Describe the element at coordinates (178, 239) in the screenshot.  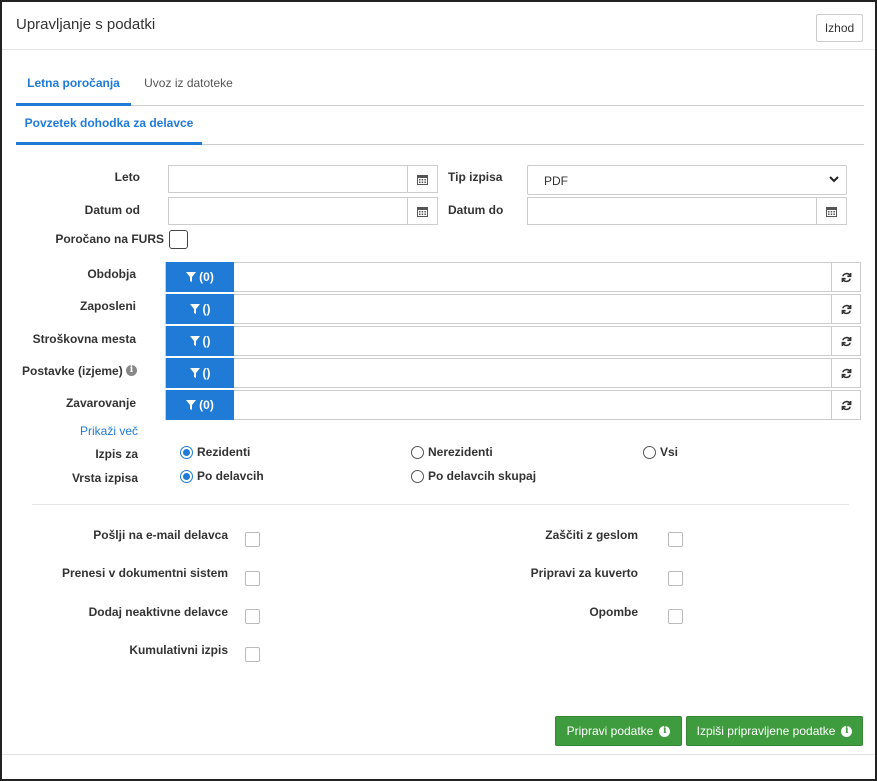
I see `furs-checkbox` at that location.